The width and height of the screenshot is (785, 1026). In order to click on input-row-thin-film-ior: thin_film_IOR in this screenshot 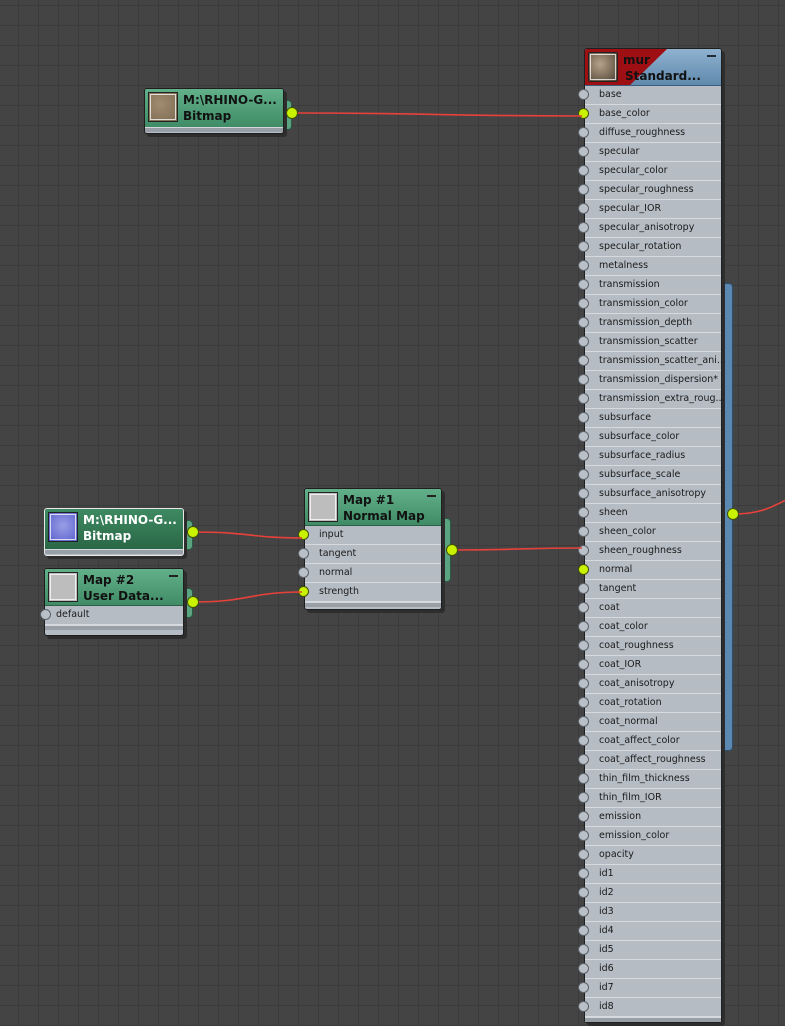, I will do `click(649, 798)`.